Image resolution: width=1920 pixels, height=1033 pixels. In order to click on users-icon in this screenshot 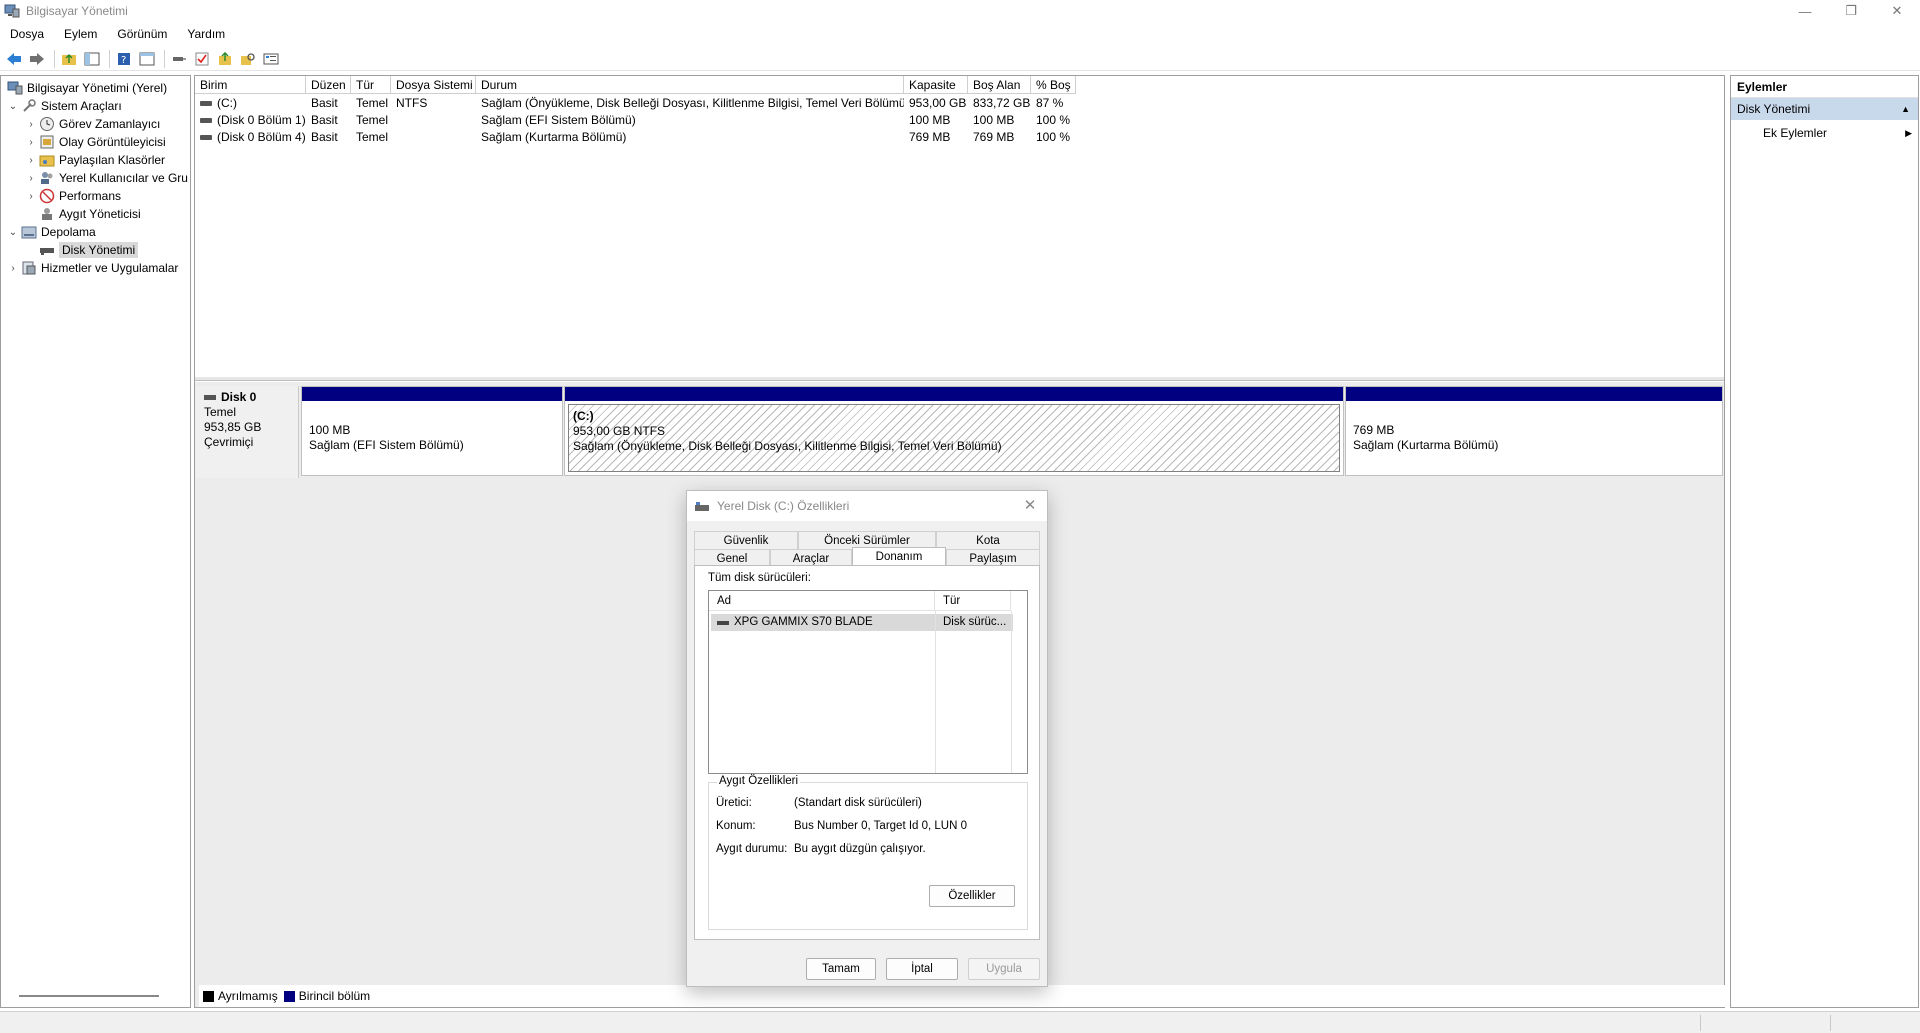, I will do `click(47, 178)`.